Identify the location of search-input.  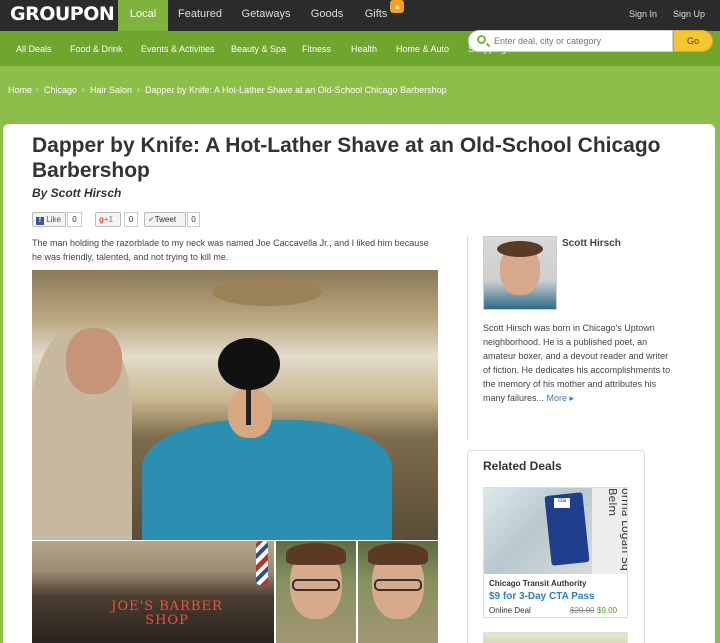
(579, 41).